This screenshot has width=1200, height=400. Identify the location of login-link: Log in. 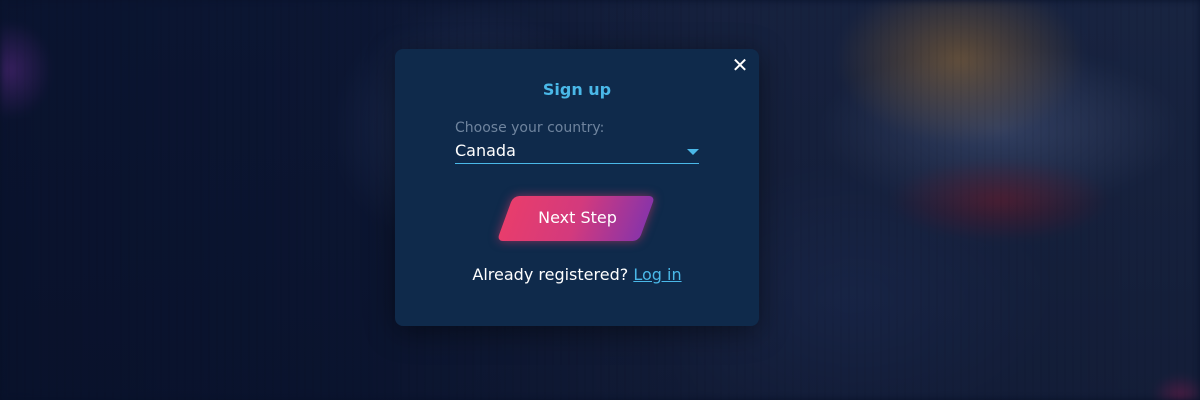
(657, 274).